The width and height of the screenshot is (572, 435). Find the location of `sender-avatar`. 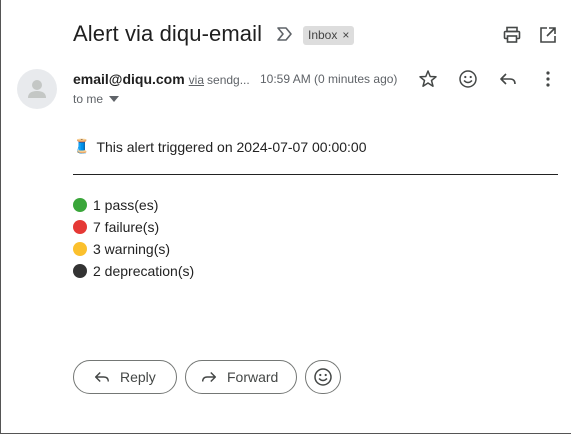

sender-avatar is located at coordinates (37, 89).